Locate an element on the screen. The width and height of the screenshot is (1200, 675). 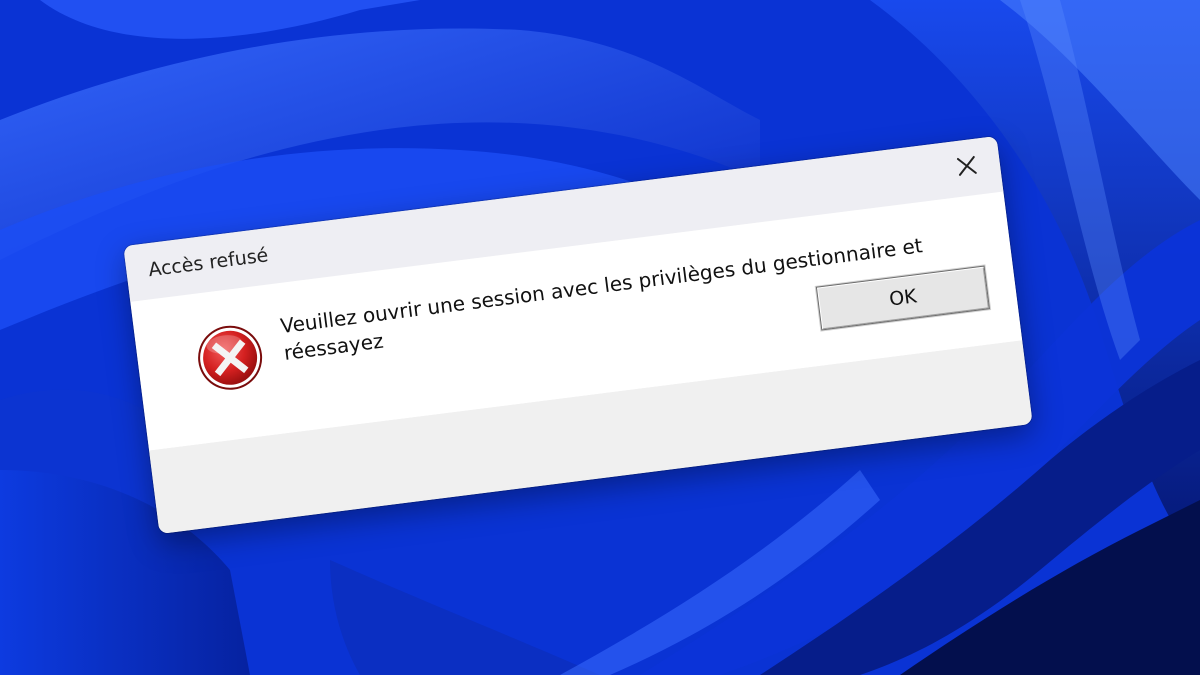
error-icon is located at coordinates (230, 357).